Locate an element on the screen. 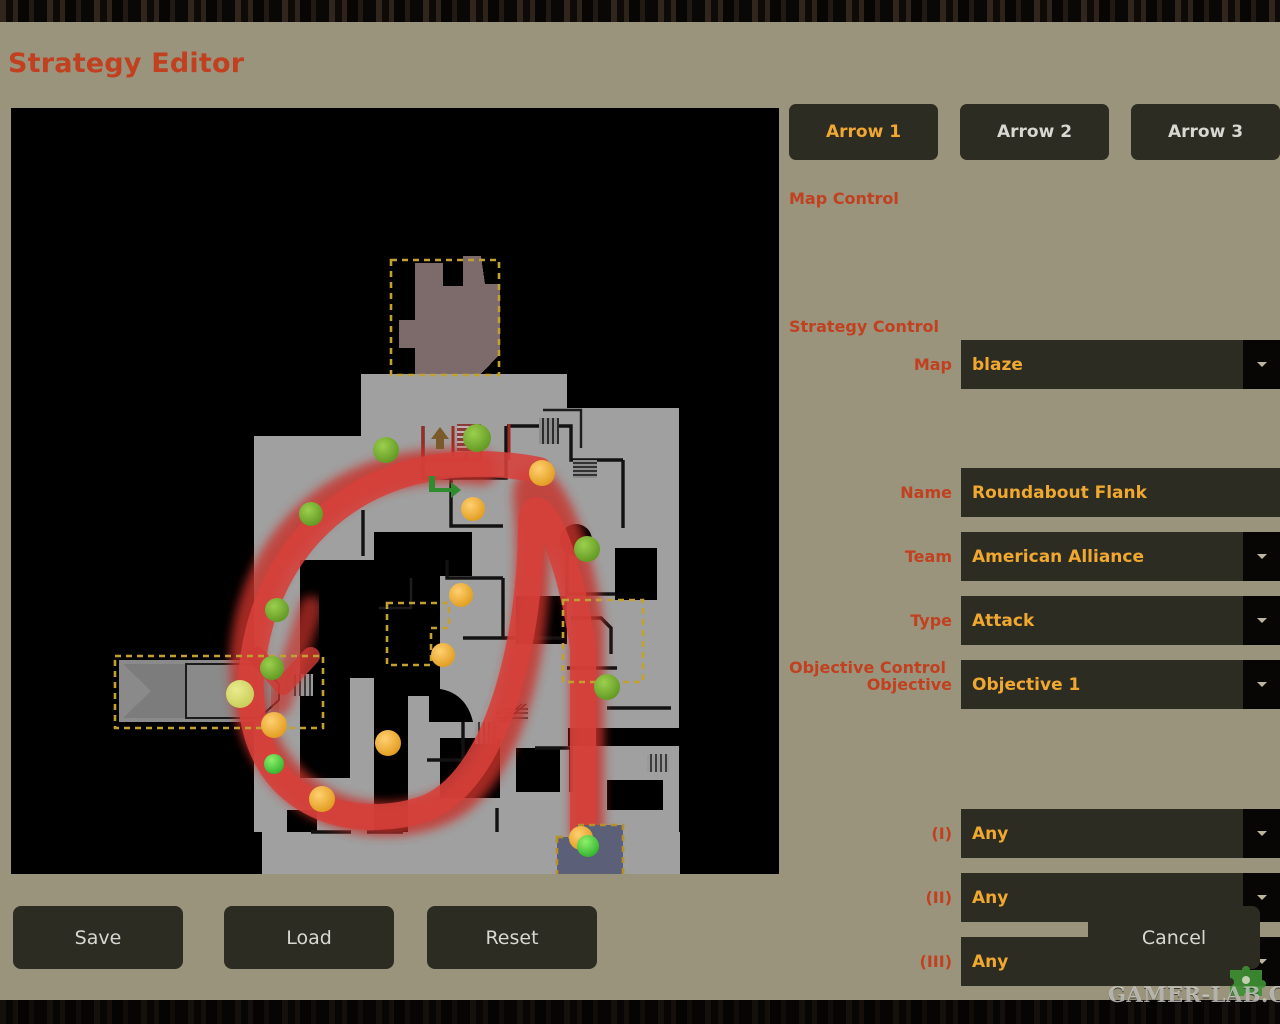  type-field-row: Type Attack is located at coordinates (1034, 620).